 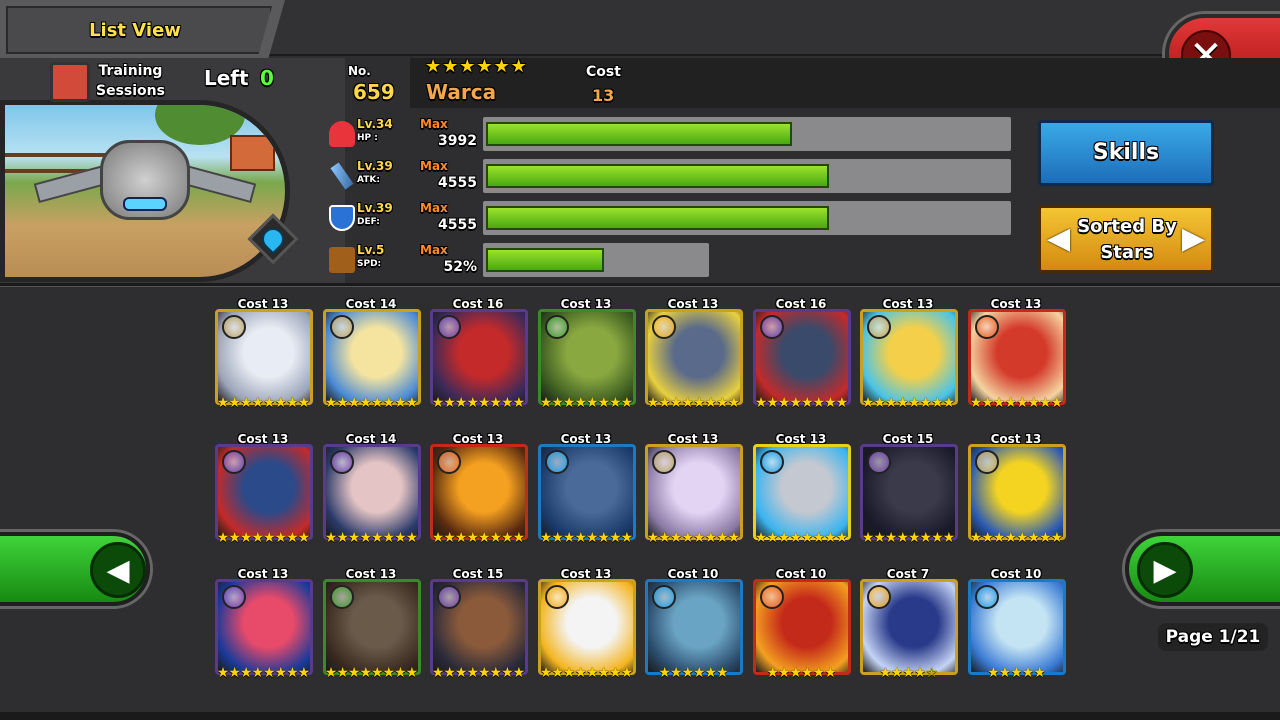 What do you see at coordinates (772, 597) in the screenshot?
I see `fire-element-icon` at bounding box center [772, 597].